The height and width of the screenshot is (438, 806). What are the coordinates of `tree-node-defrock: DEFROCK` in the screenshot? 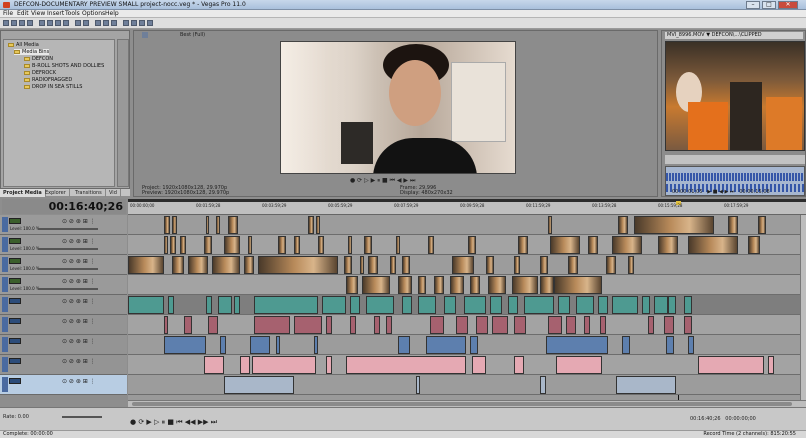 It's located at (40, 73).